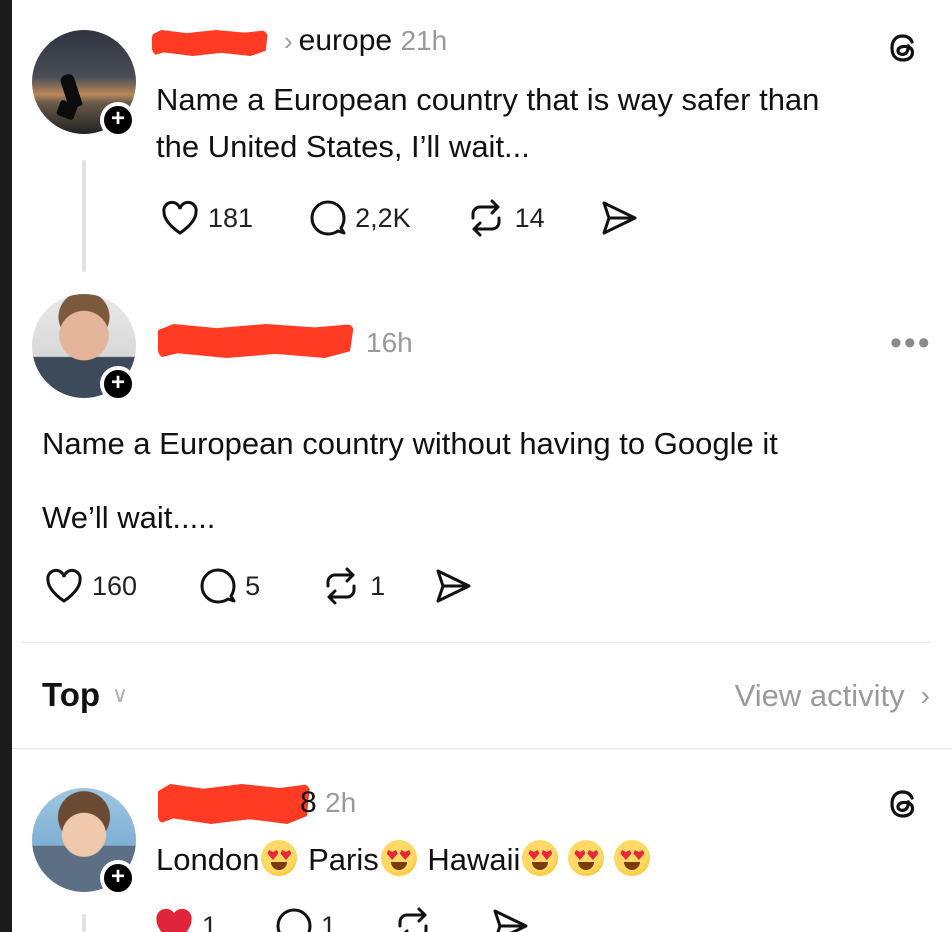 This screenshot has width=952, height=932. I want to click on repost-button: 14, so click(505, 218).